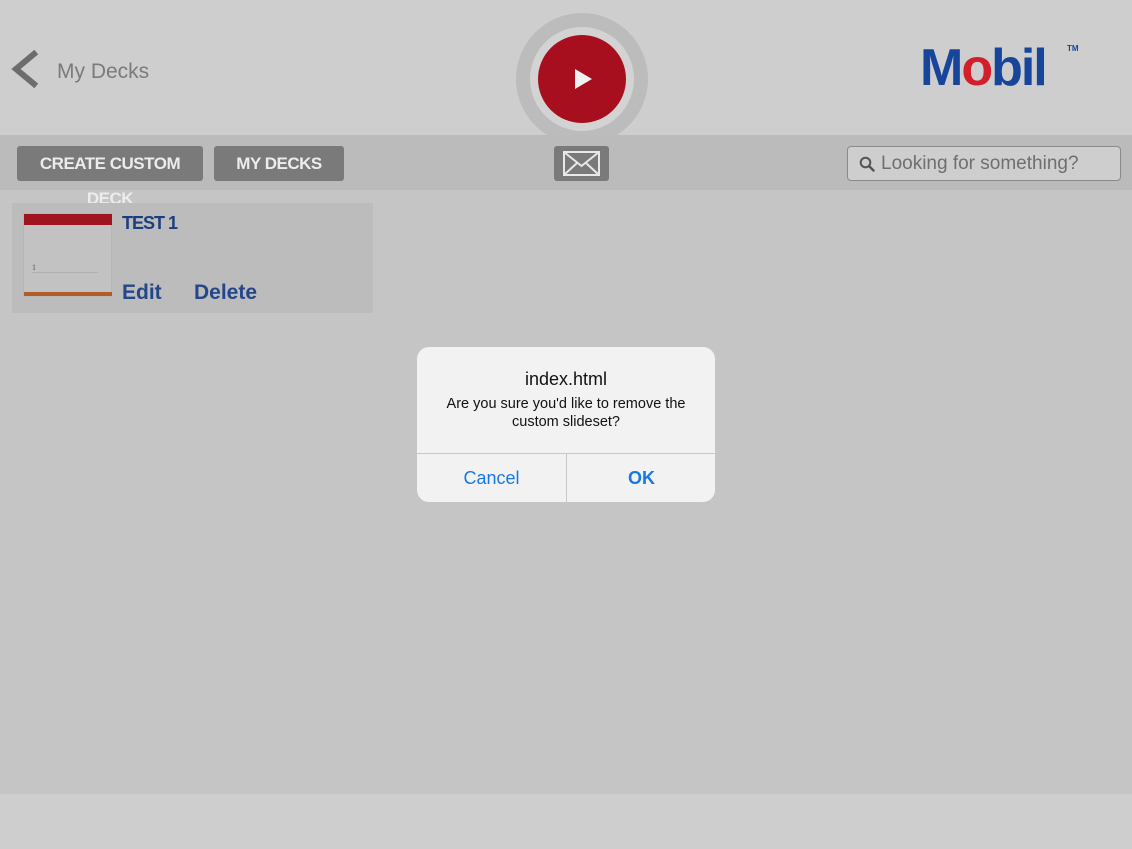 Image resolution: width=1132 pixels, height=849 pixels. What do you see at coordinates (68, 294) in the screenshot?
I see `thumbnail-footer-bar` at bounding box center [68, 294].